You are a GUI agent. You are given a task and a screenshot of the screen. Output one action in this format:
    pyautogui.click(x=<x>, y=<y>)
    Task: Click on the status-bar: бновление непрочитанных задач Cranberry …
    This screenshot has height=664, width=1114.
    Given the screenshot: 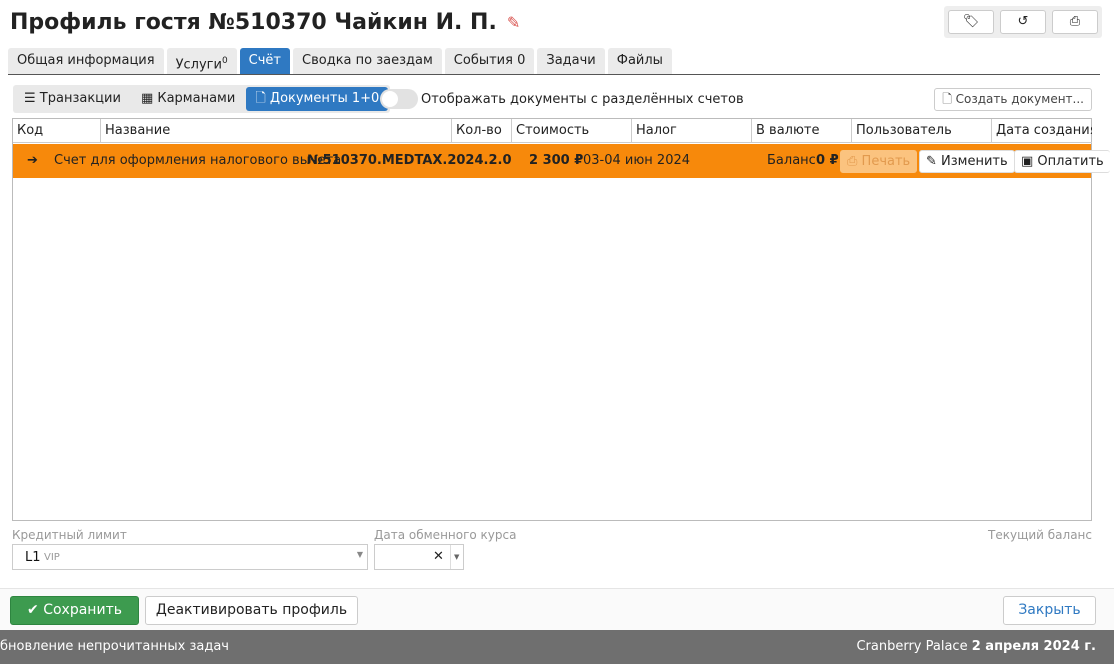 What is the action you would take?
    pyautogui.click(x=557, y=647)
    